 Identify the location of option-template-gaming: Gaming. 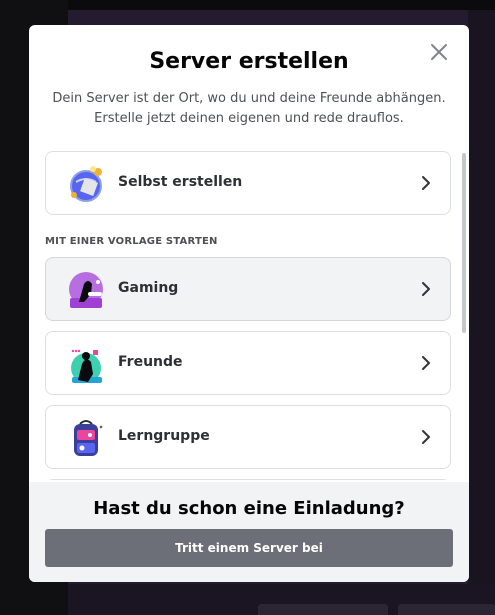
(248, 289).